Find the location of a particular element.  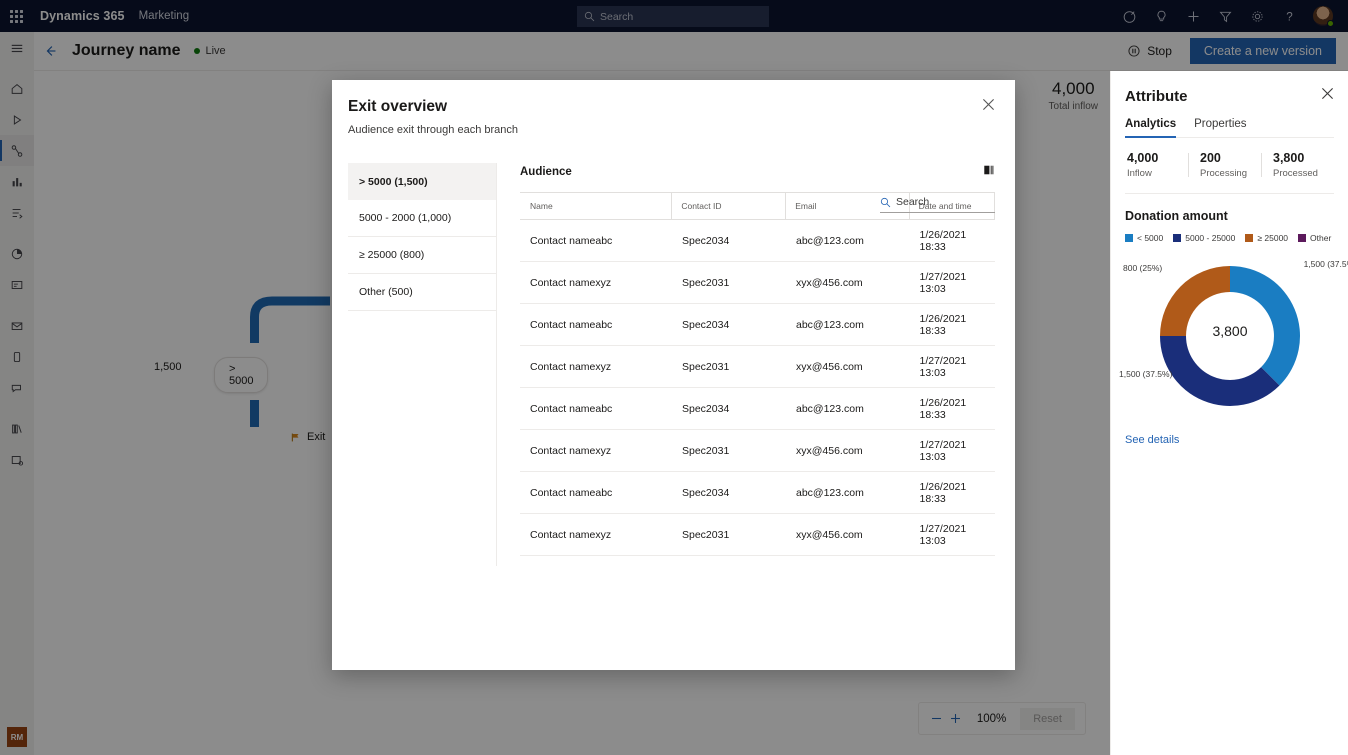

sidebar-item-insights is located at coordinates (17, 181).